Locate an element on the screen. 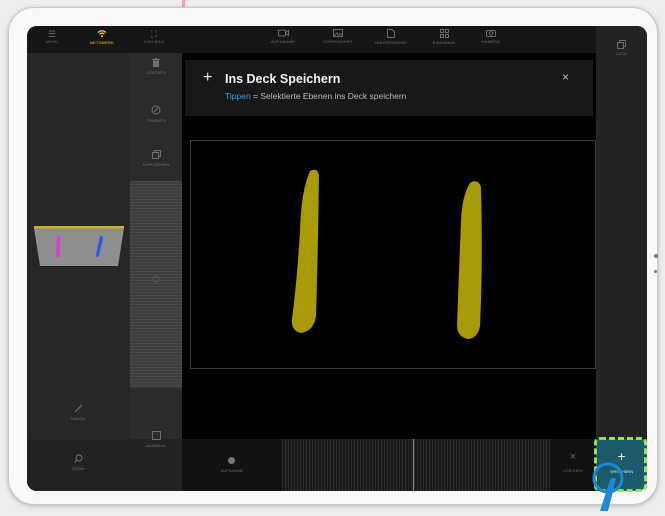  deck-panel is located at coordinates (78, 272).